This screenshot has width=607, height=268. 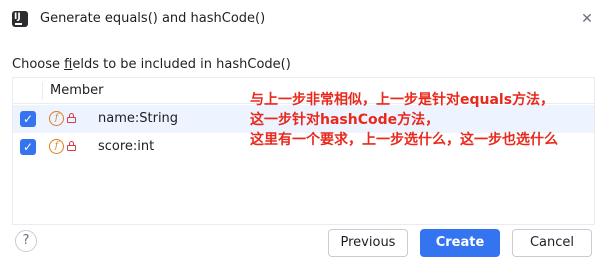 I want to click on previous-button: Previous, so click(x=368, y=243).